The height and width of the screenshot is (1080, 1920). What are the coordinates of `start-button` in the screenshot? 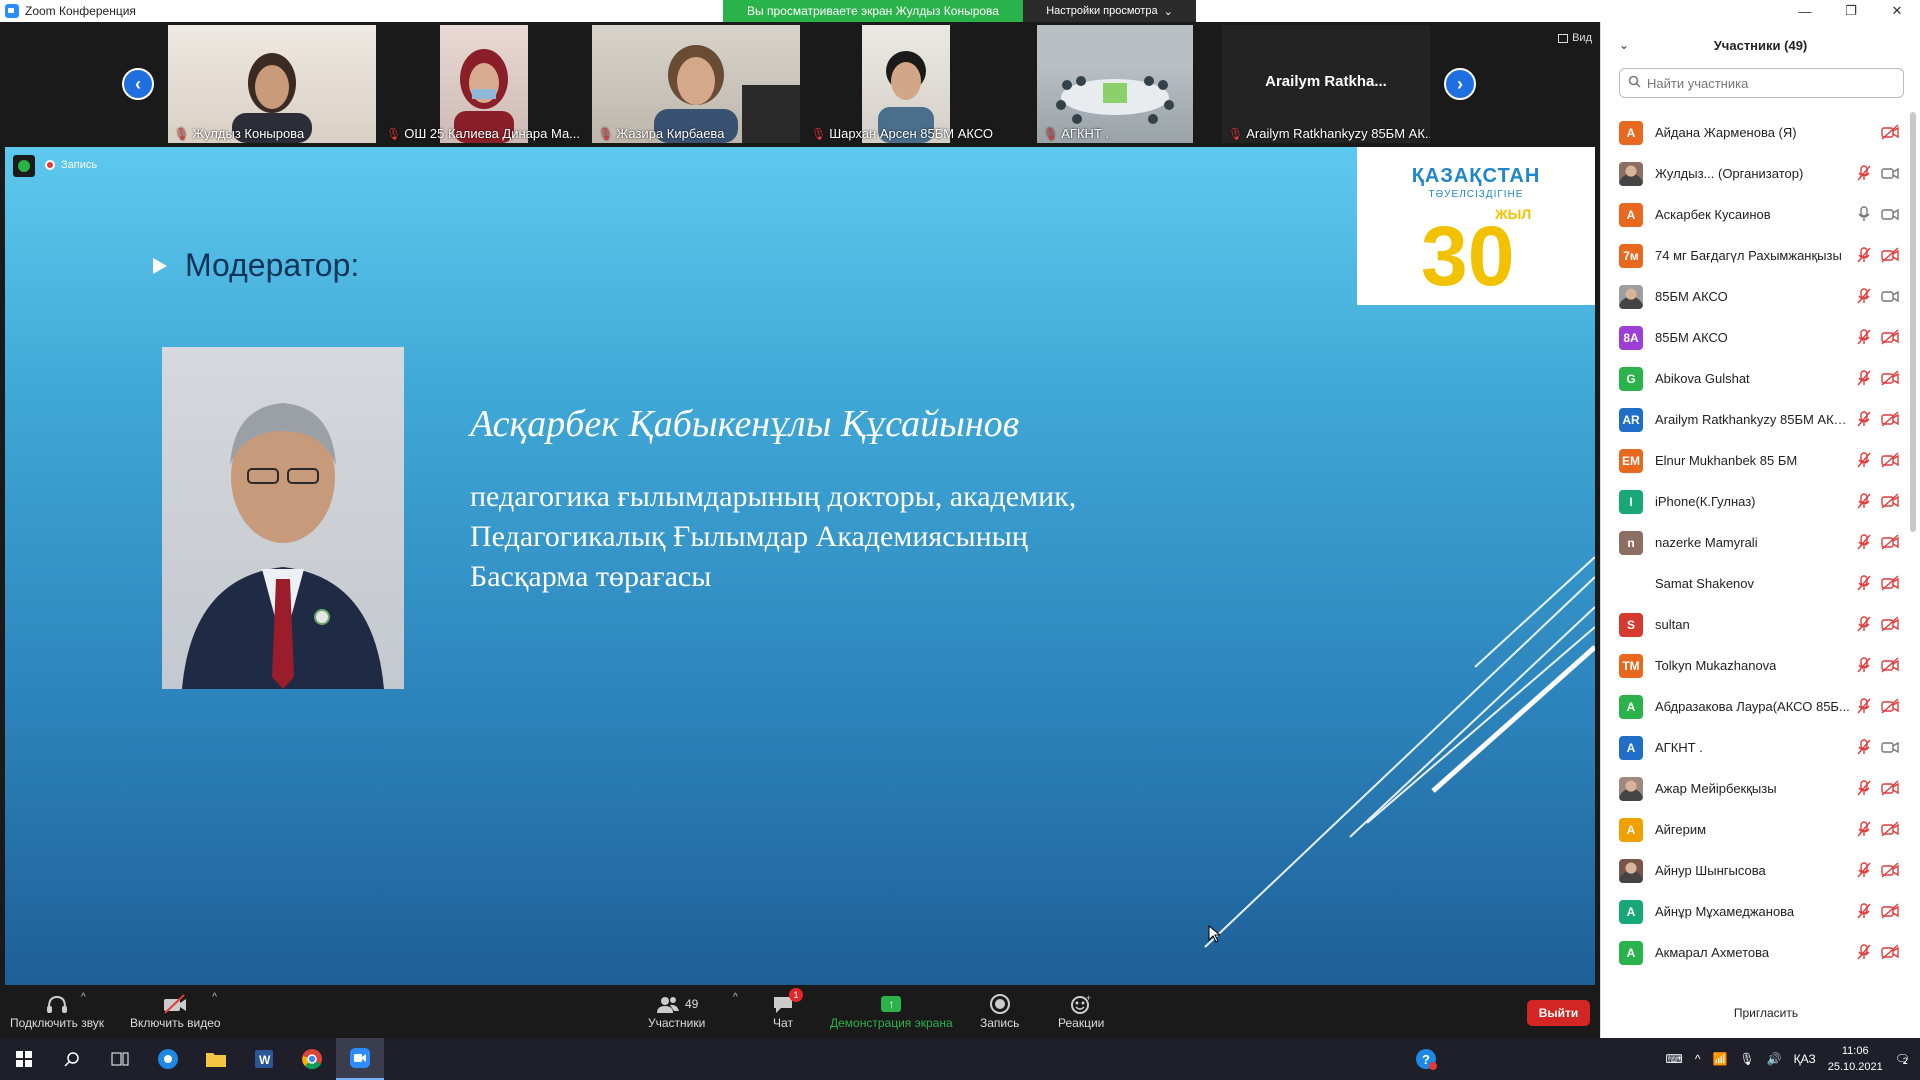 It's located at (24, 1059).